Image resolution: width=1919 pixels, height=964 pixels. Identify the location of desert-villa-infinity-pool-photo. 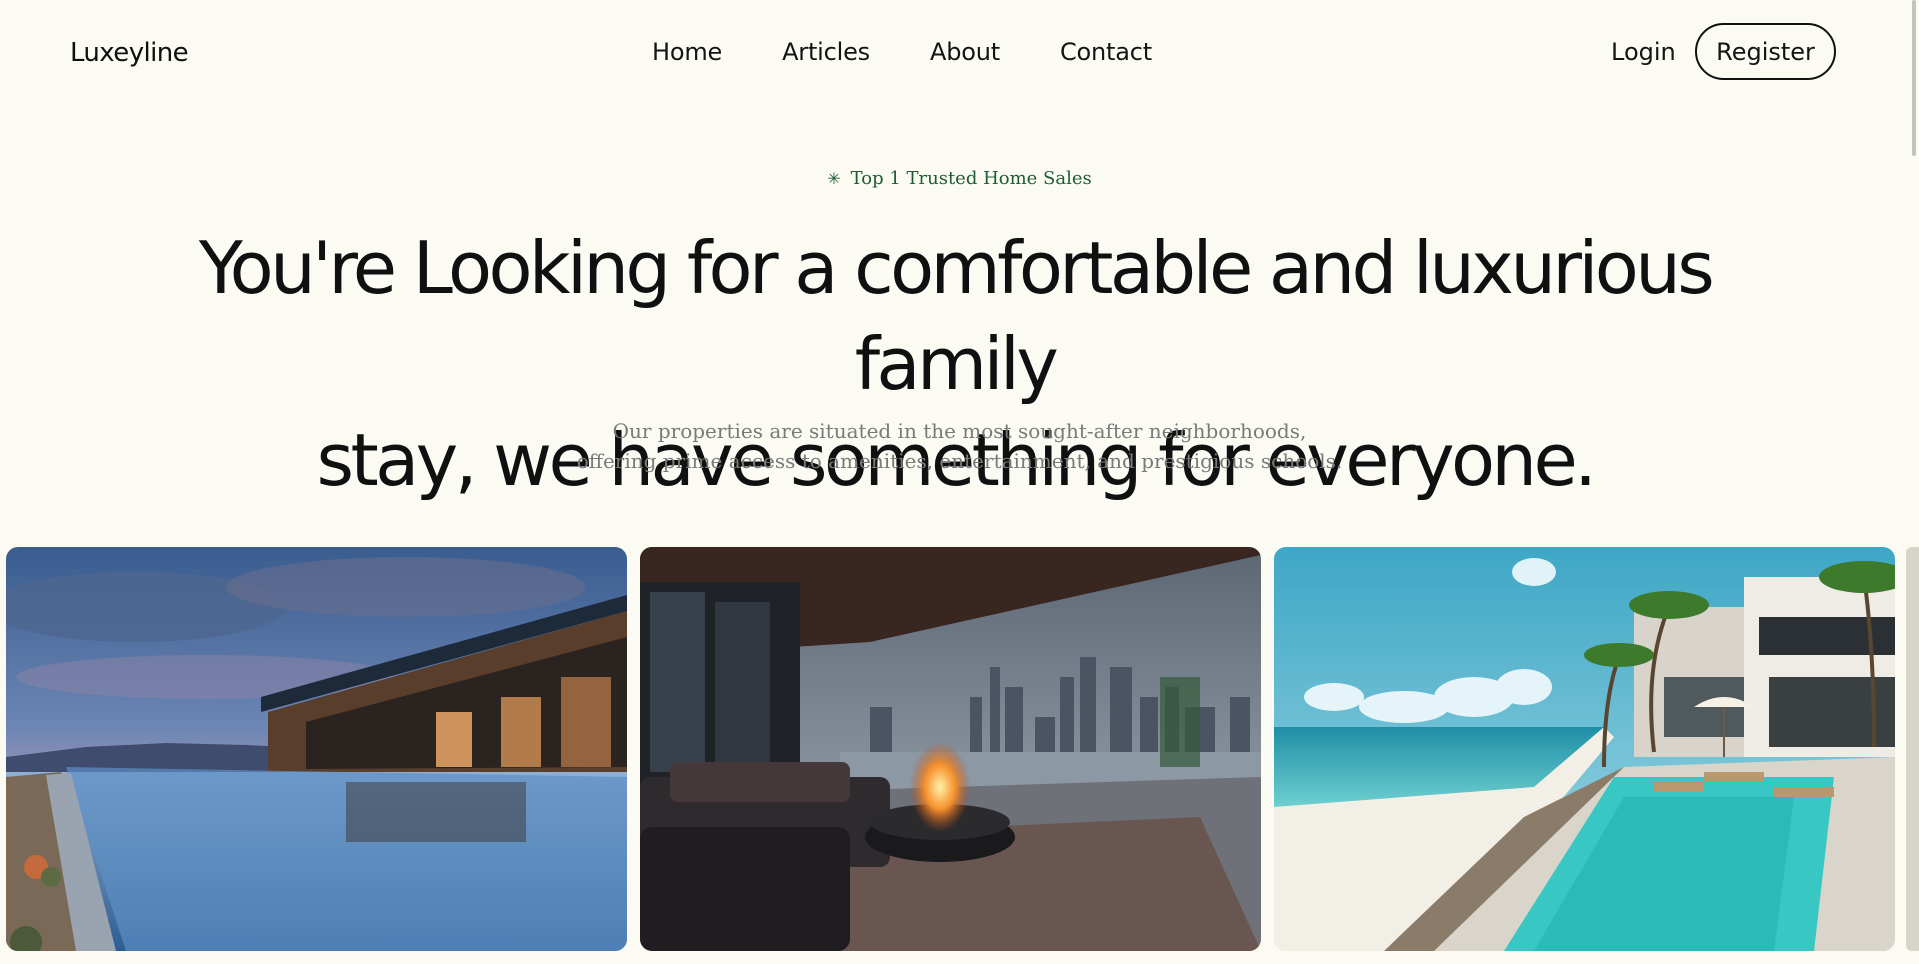
(316, 749).